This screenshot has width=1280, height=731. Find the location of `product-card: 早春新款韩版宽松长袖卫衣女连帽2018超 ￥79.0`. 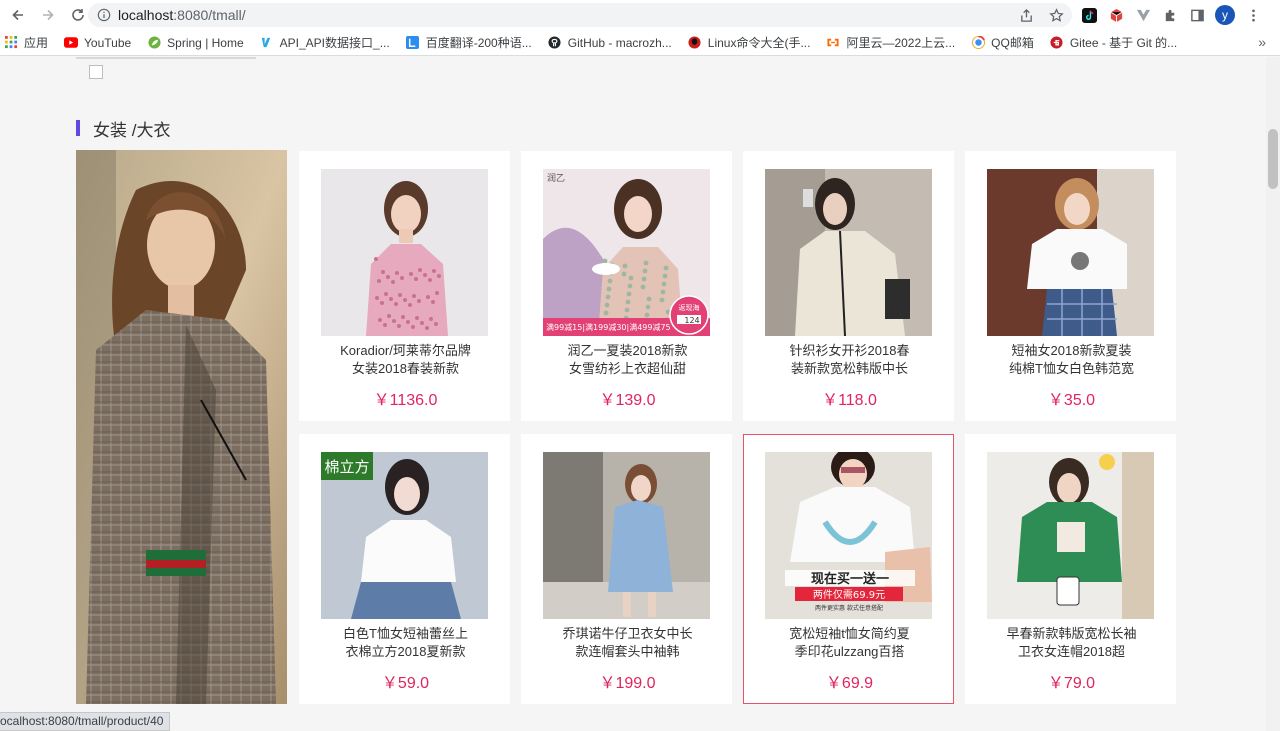

product-card: 早春新款韩版宽松长袖卫衣女连帽2018超 ￥79.0 is located at coordinates (1070, 569).